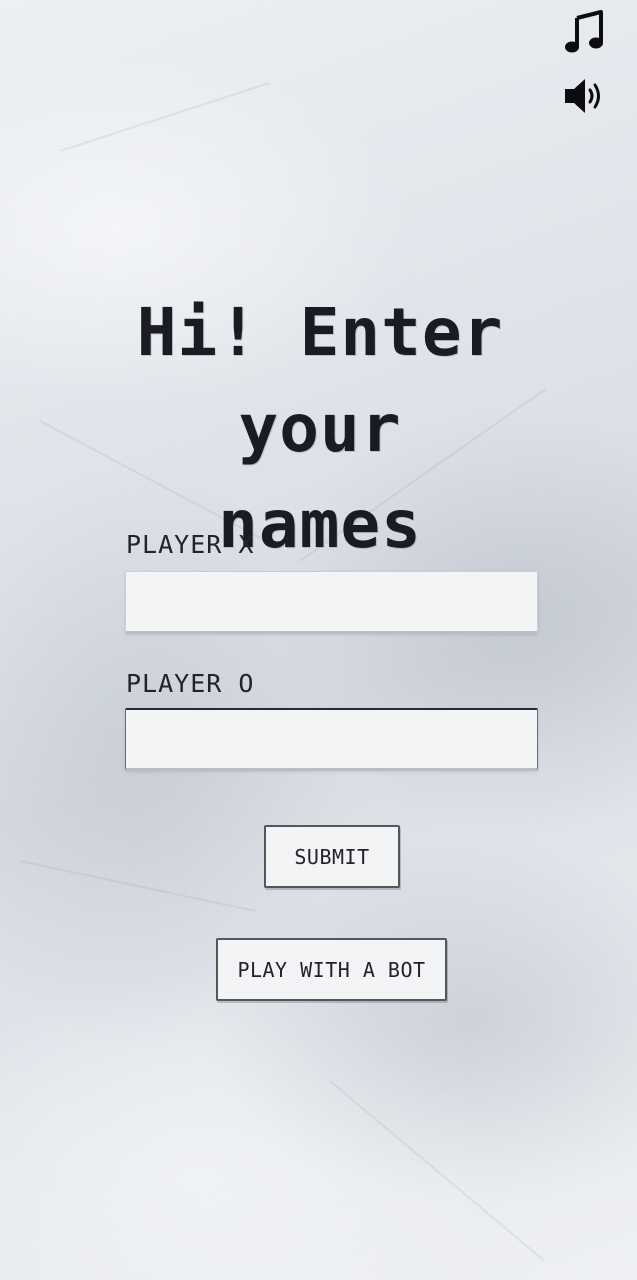 The height and width of the screenshot is (1280, 637). I want to click on player-x-input, so click(331, 602).